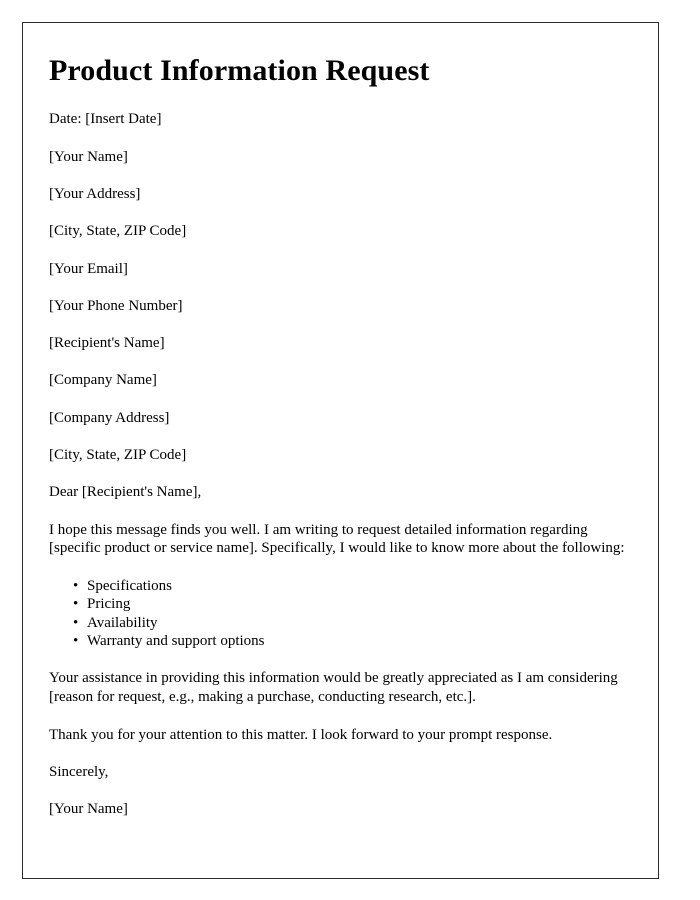 Image resolution: width=700 pixels, height=900 pixels. I want to click on signature-name-line: [Your Name], so click(88, 809).